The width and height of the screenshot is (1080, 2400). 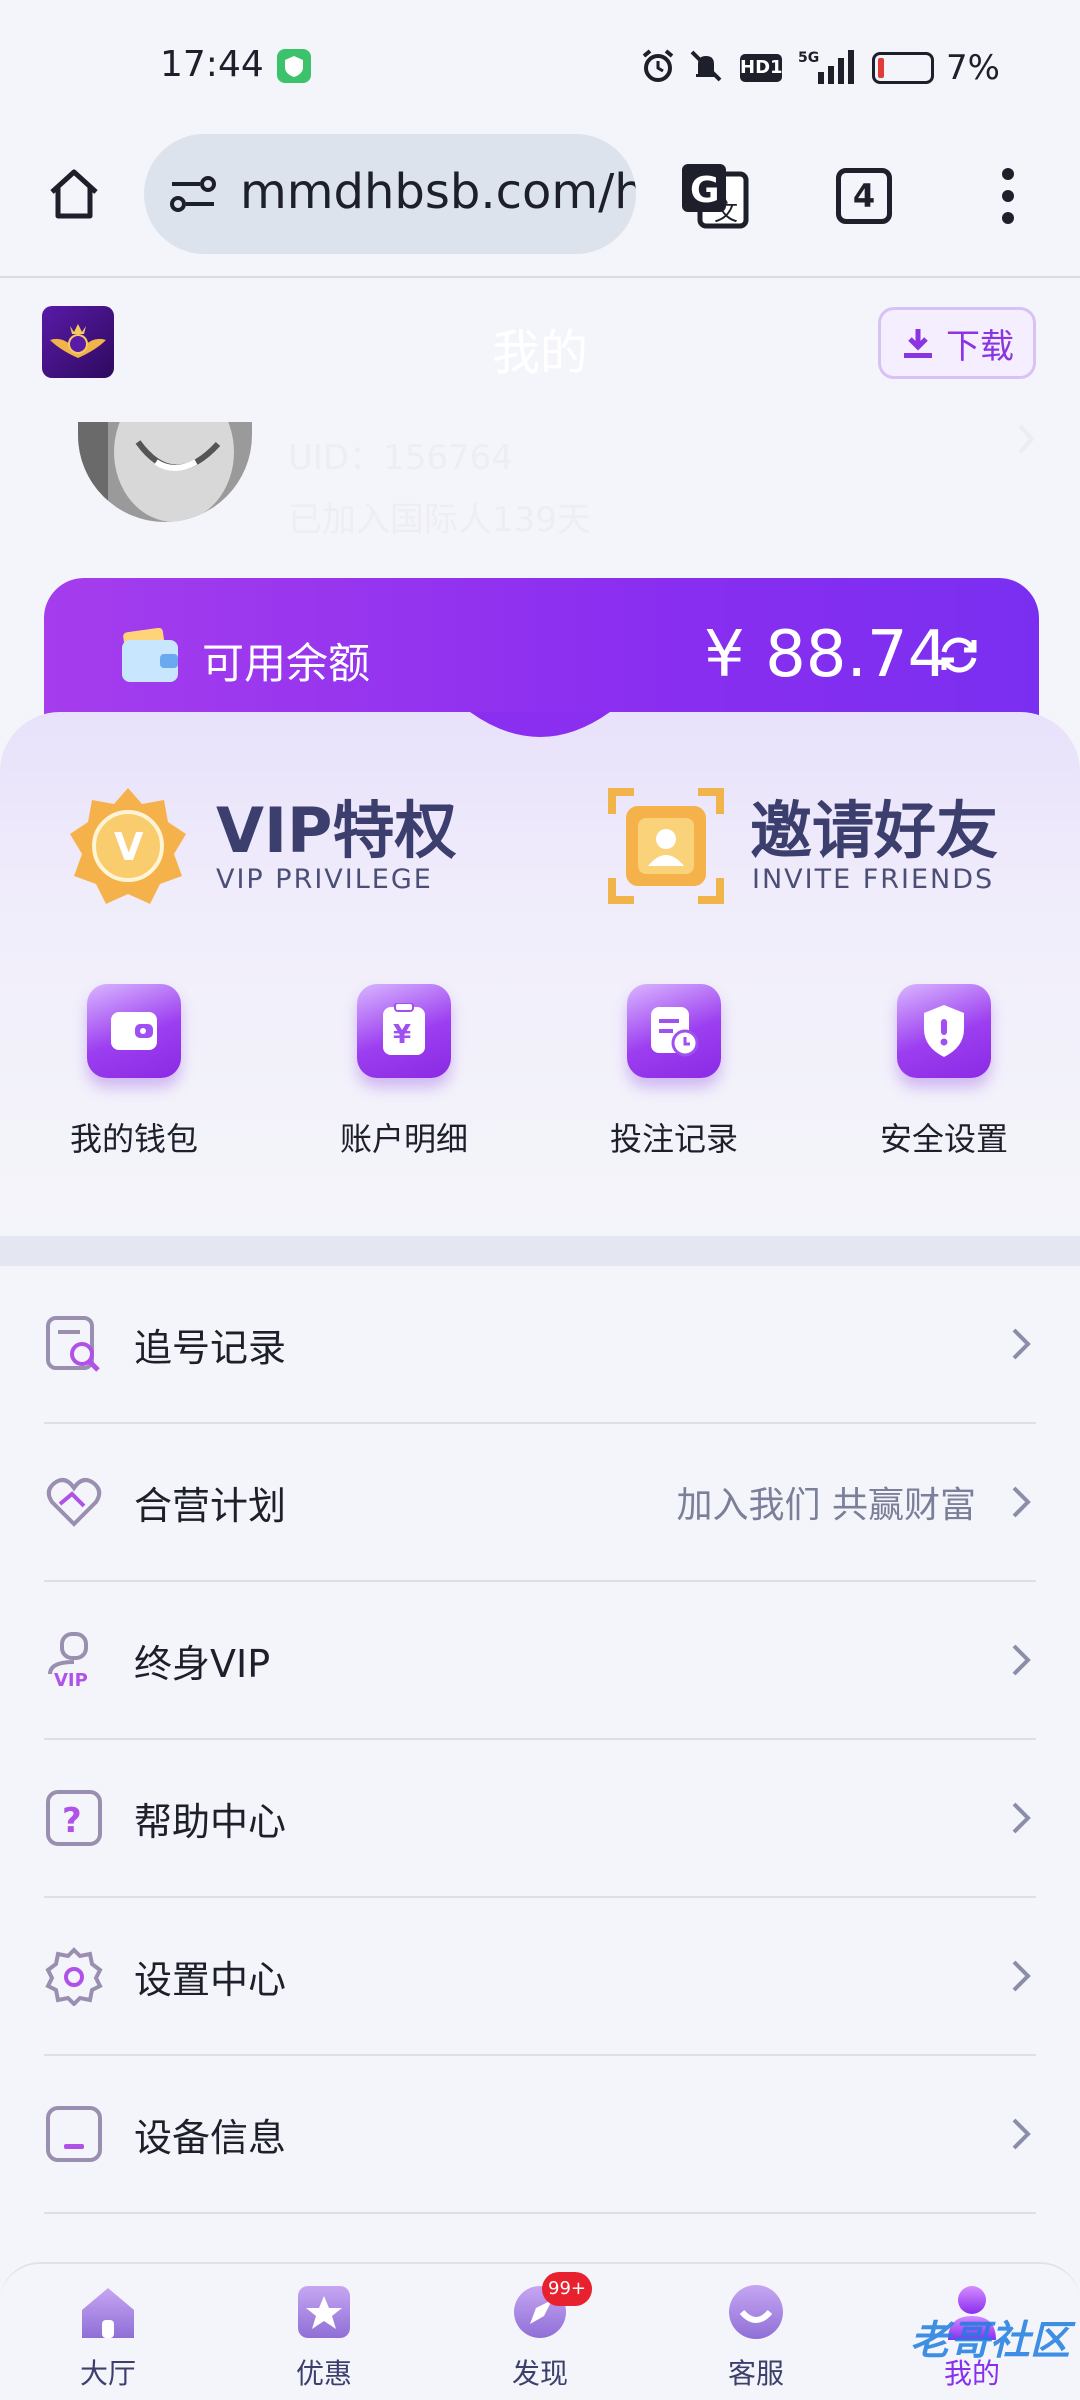 I want to click on bill-icon: ¥, so click(x=404, y=1031).